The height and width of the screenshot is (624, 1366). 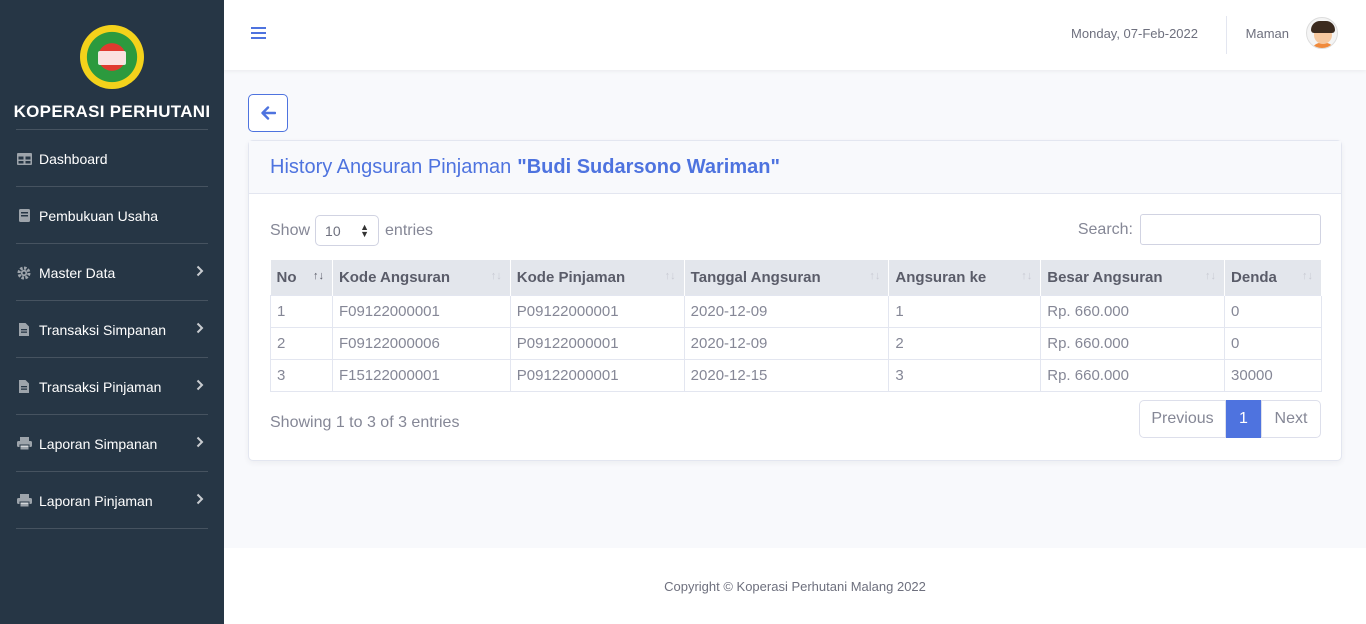 I want to click on entries-value: 10, so click(x=333, y=230).